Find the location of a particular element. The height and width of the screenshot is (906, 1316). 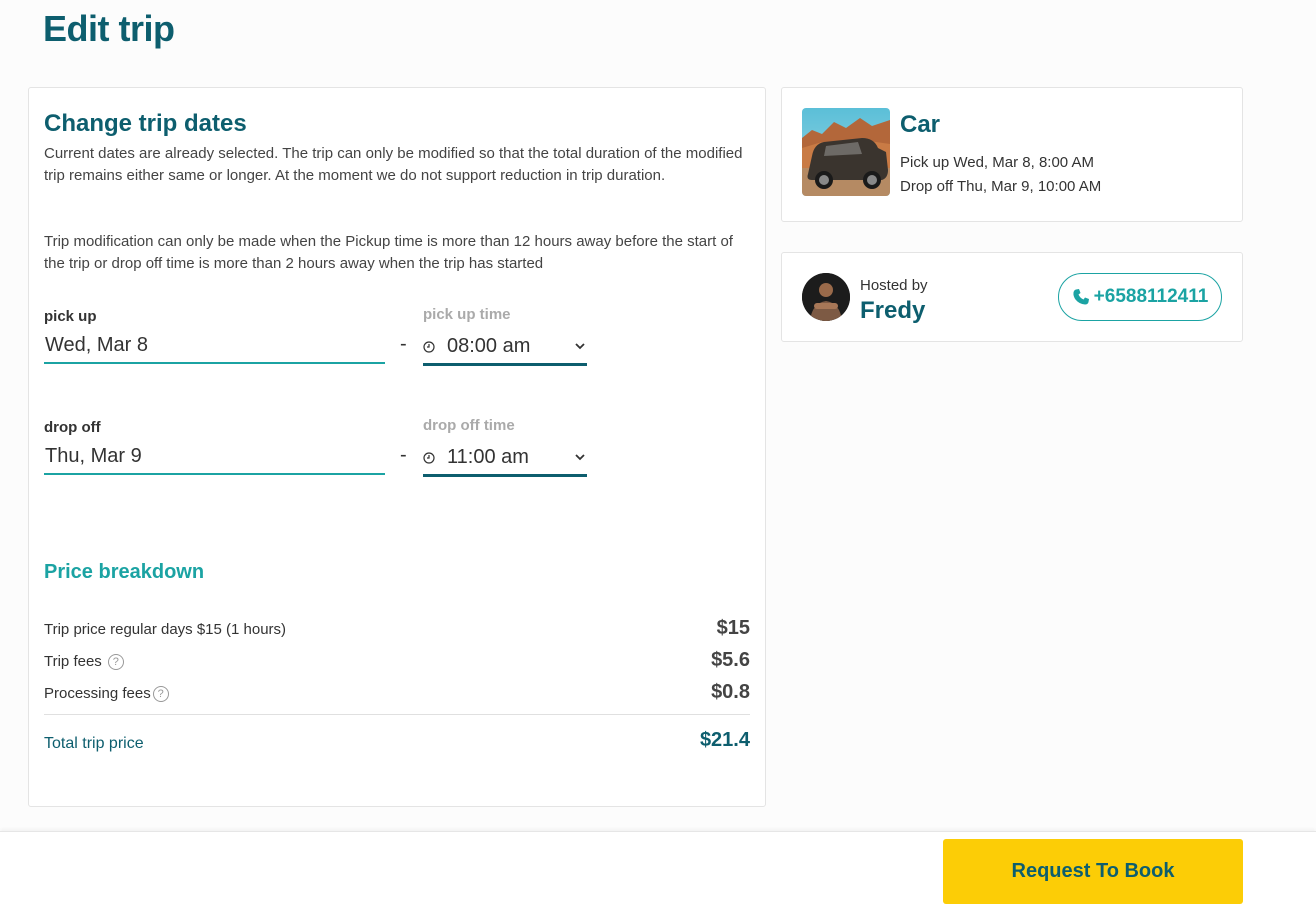

host-avatar-icon is located at coordinates (826, 297).